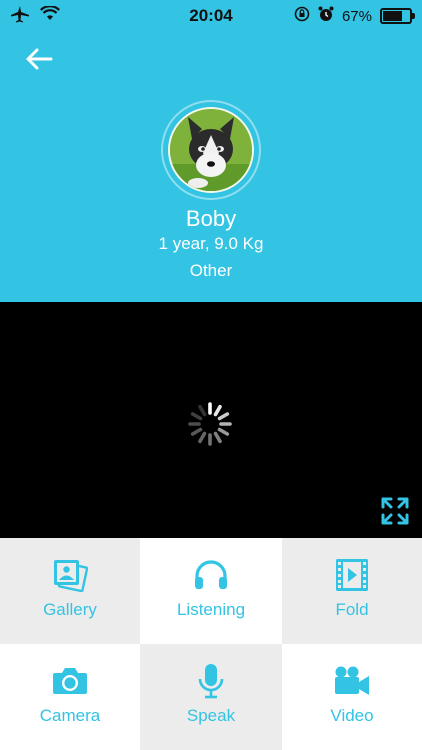 The width and height of the screenshot is (422, 750). I want to click on video-camera-icon, so click(352, 681).